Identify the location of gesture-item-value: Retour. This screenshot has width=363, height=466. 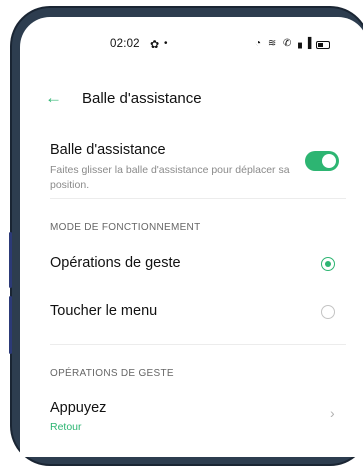
(66, 427).